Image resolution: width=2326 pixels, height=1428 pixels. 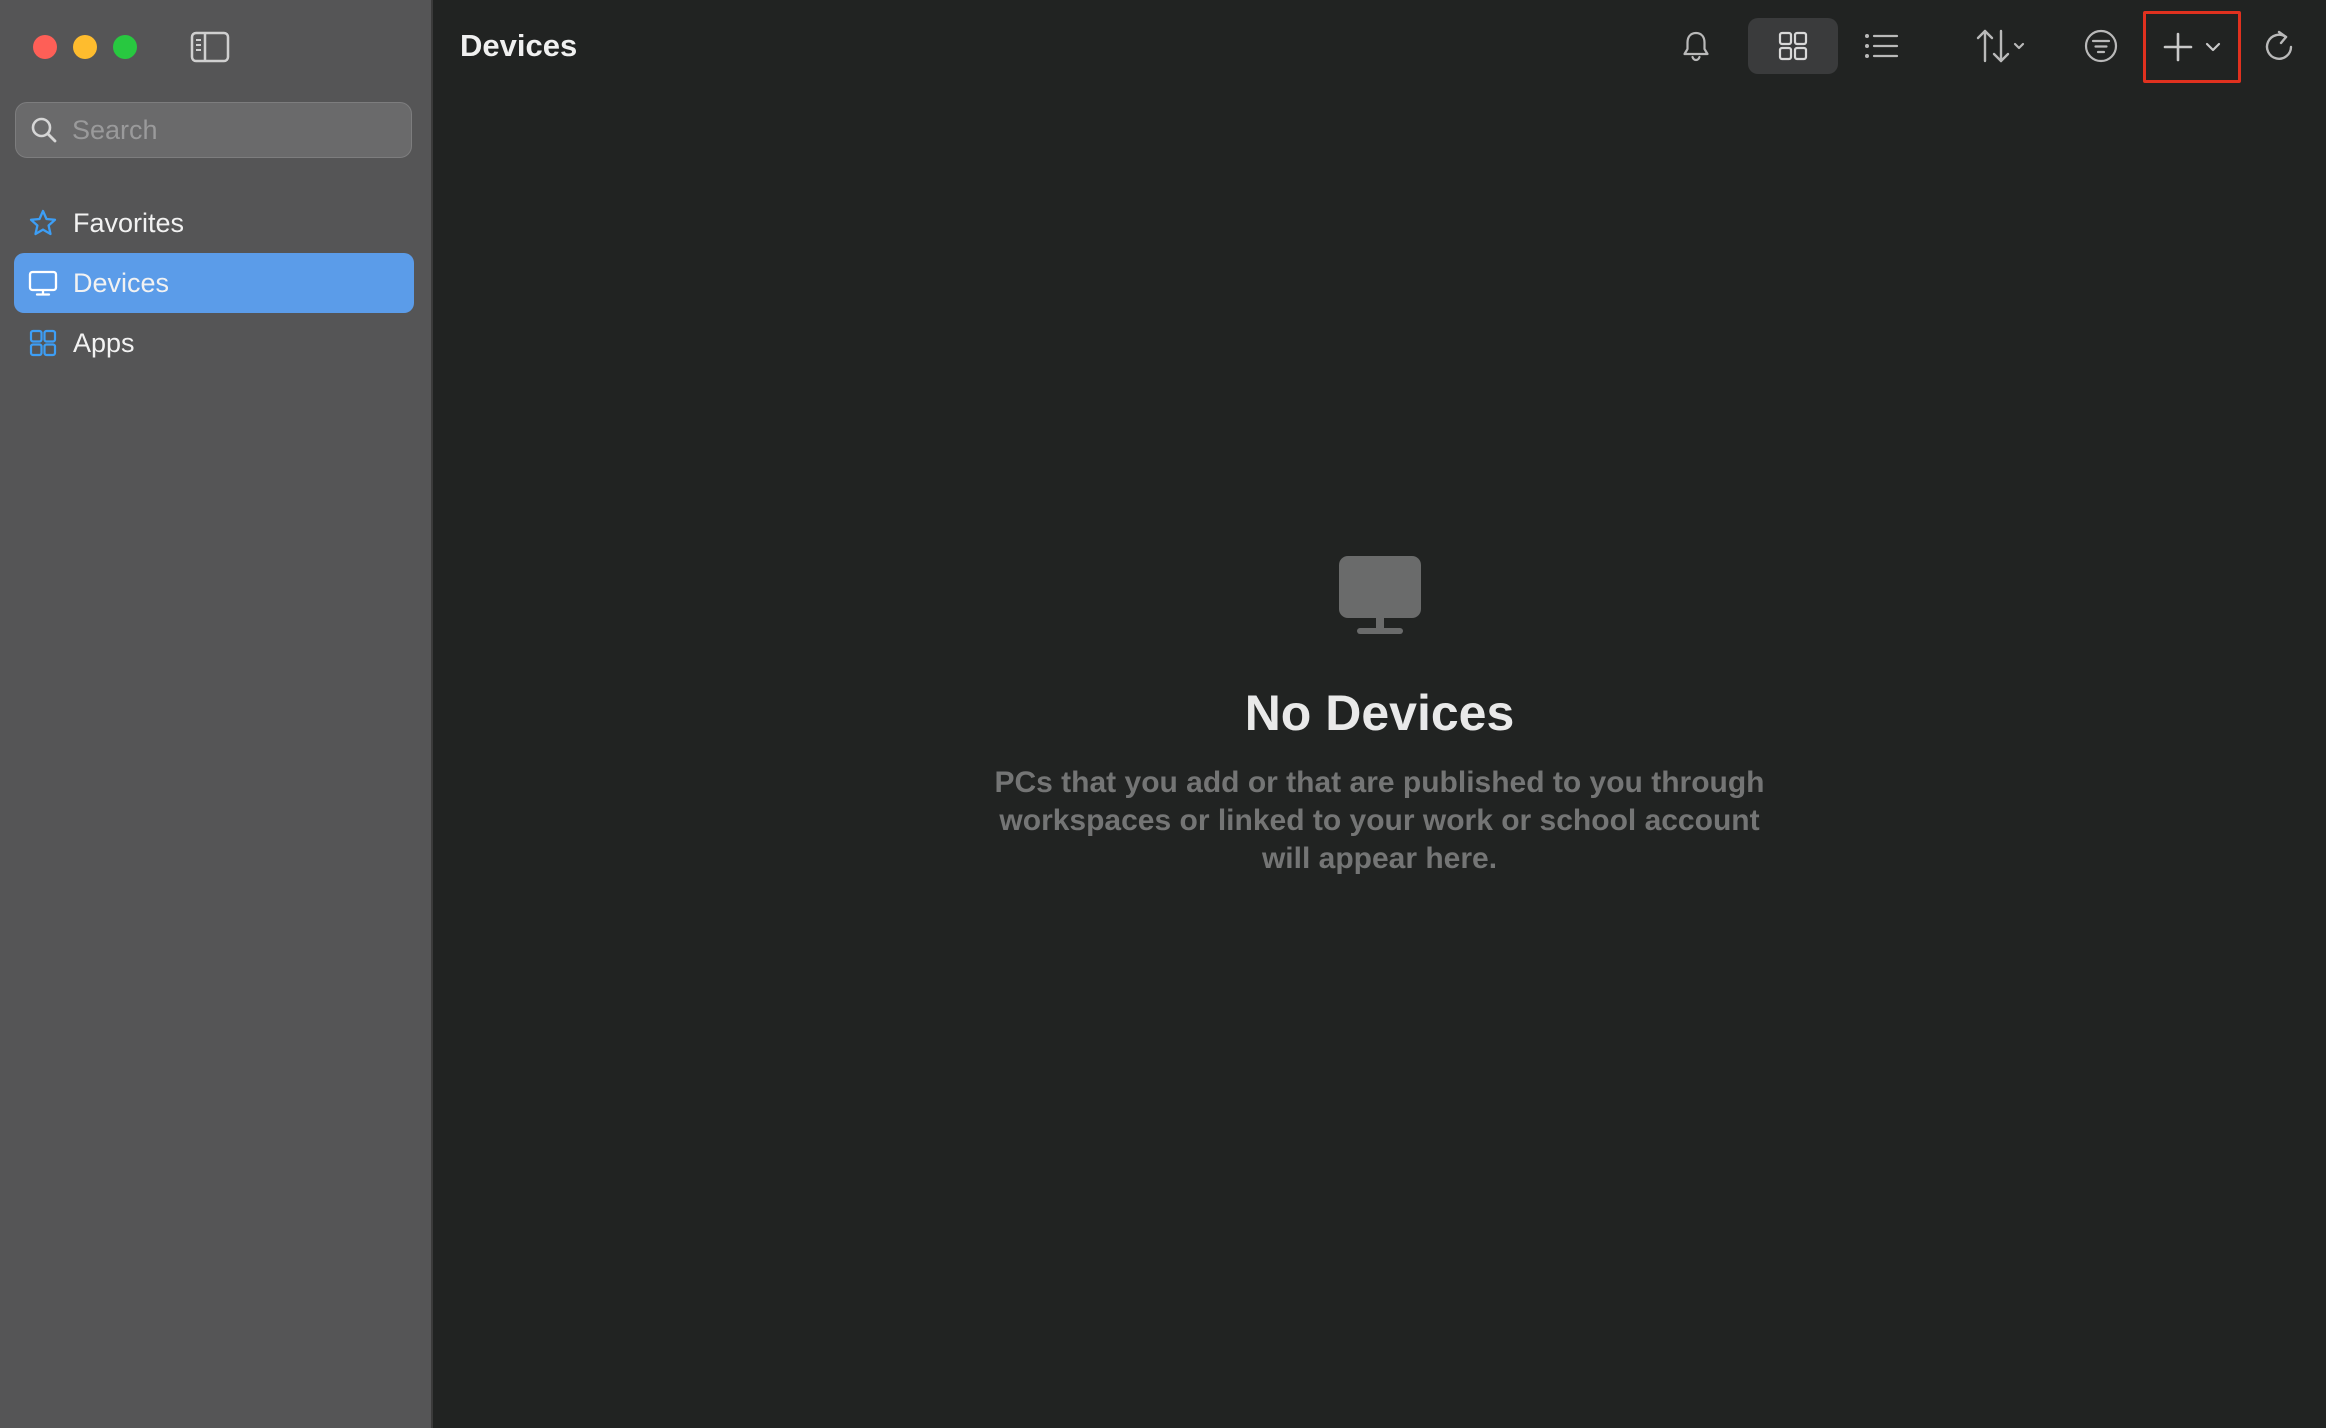 I want to click on plus-icon, so click(x=2178, y=47).